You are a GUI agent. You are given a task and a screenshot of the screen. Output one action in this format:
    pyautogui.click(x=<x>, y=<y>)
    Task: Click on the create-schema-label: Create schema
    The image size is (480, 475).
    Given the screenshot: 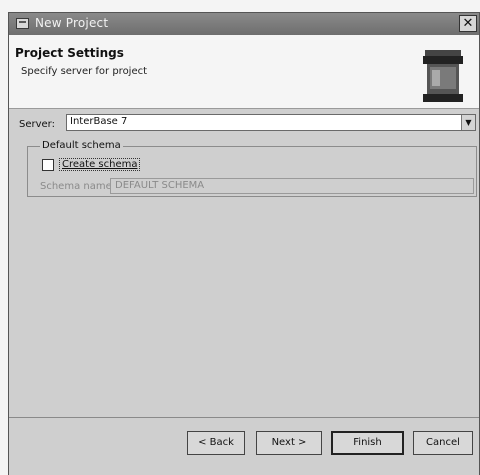 What is the action you would take?
    pyautogui.click(x=100, y=164)
    